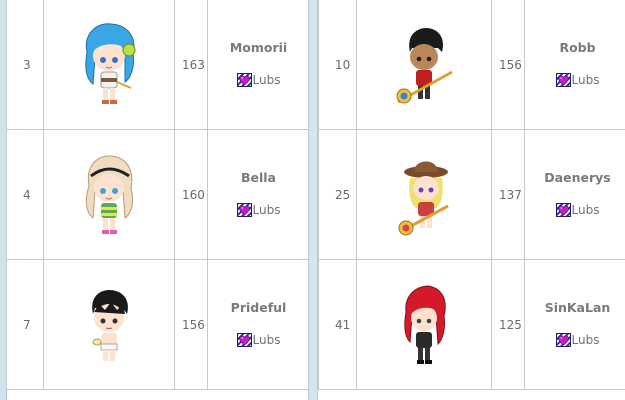  I want to click on character-info-cell: Momorii Lubs, so click(258, 65).